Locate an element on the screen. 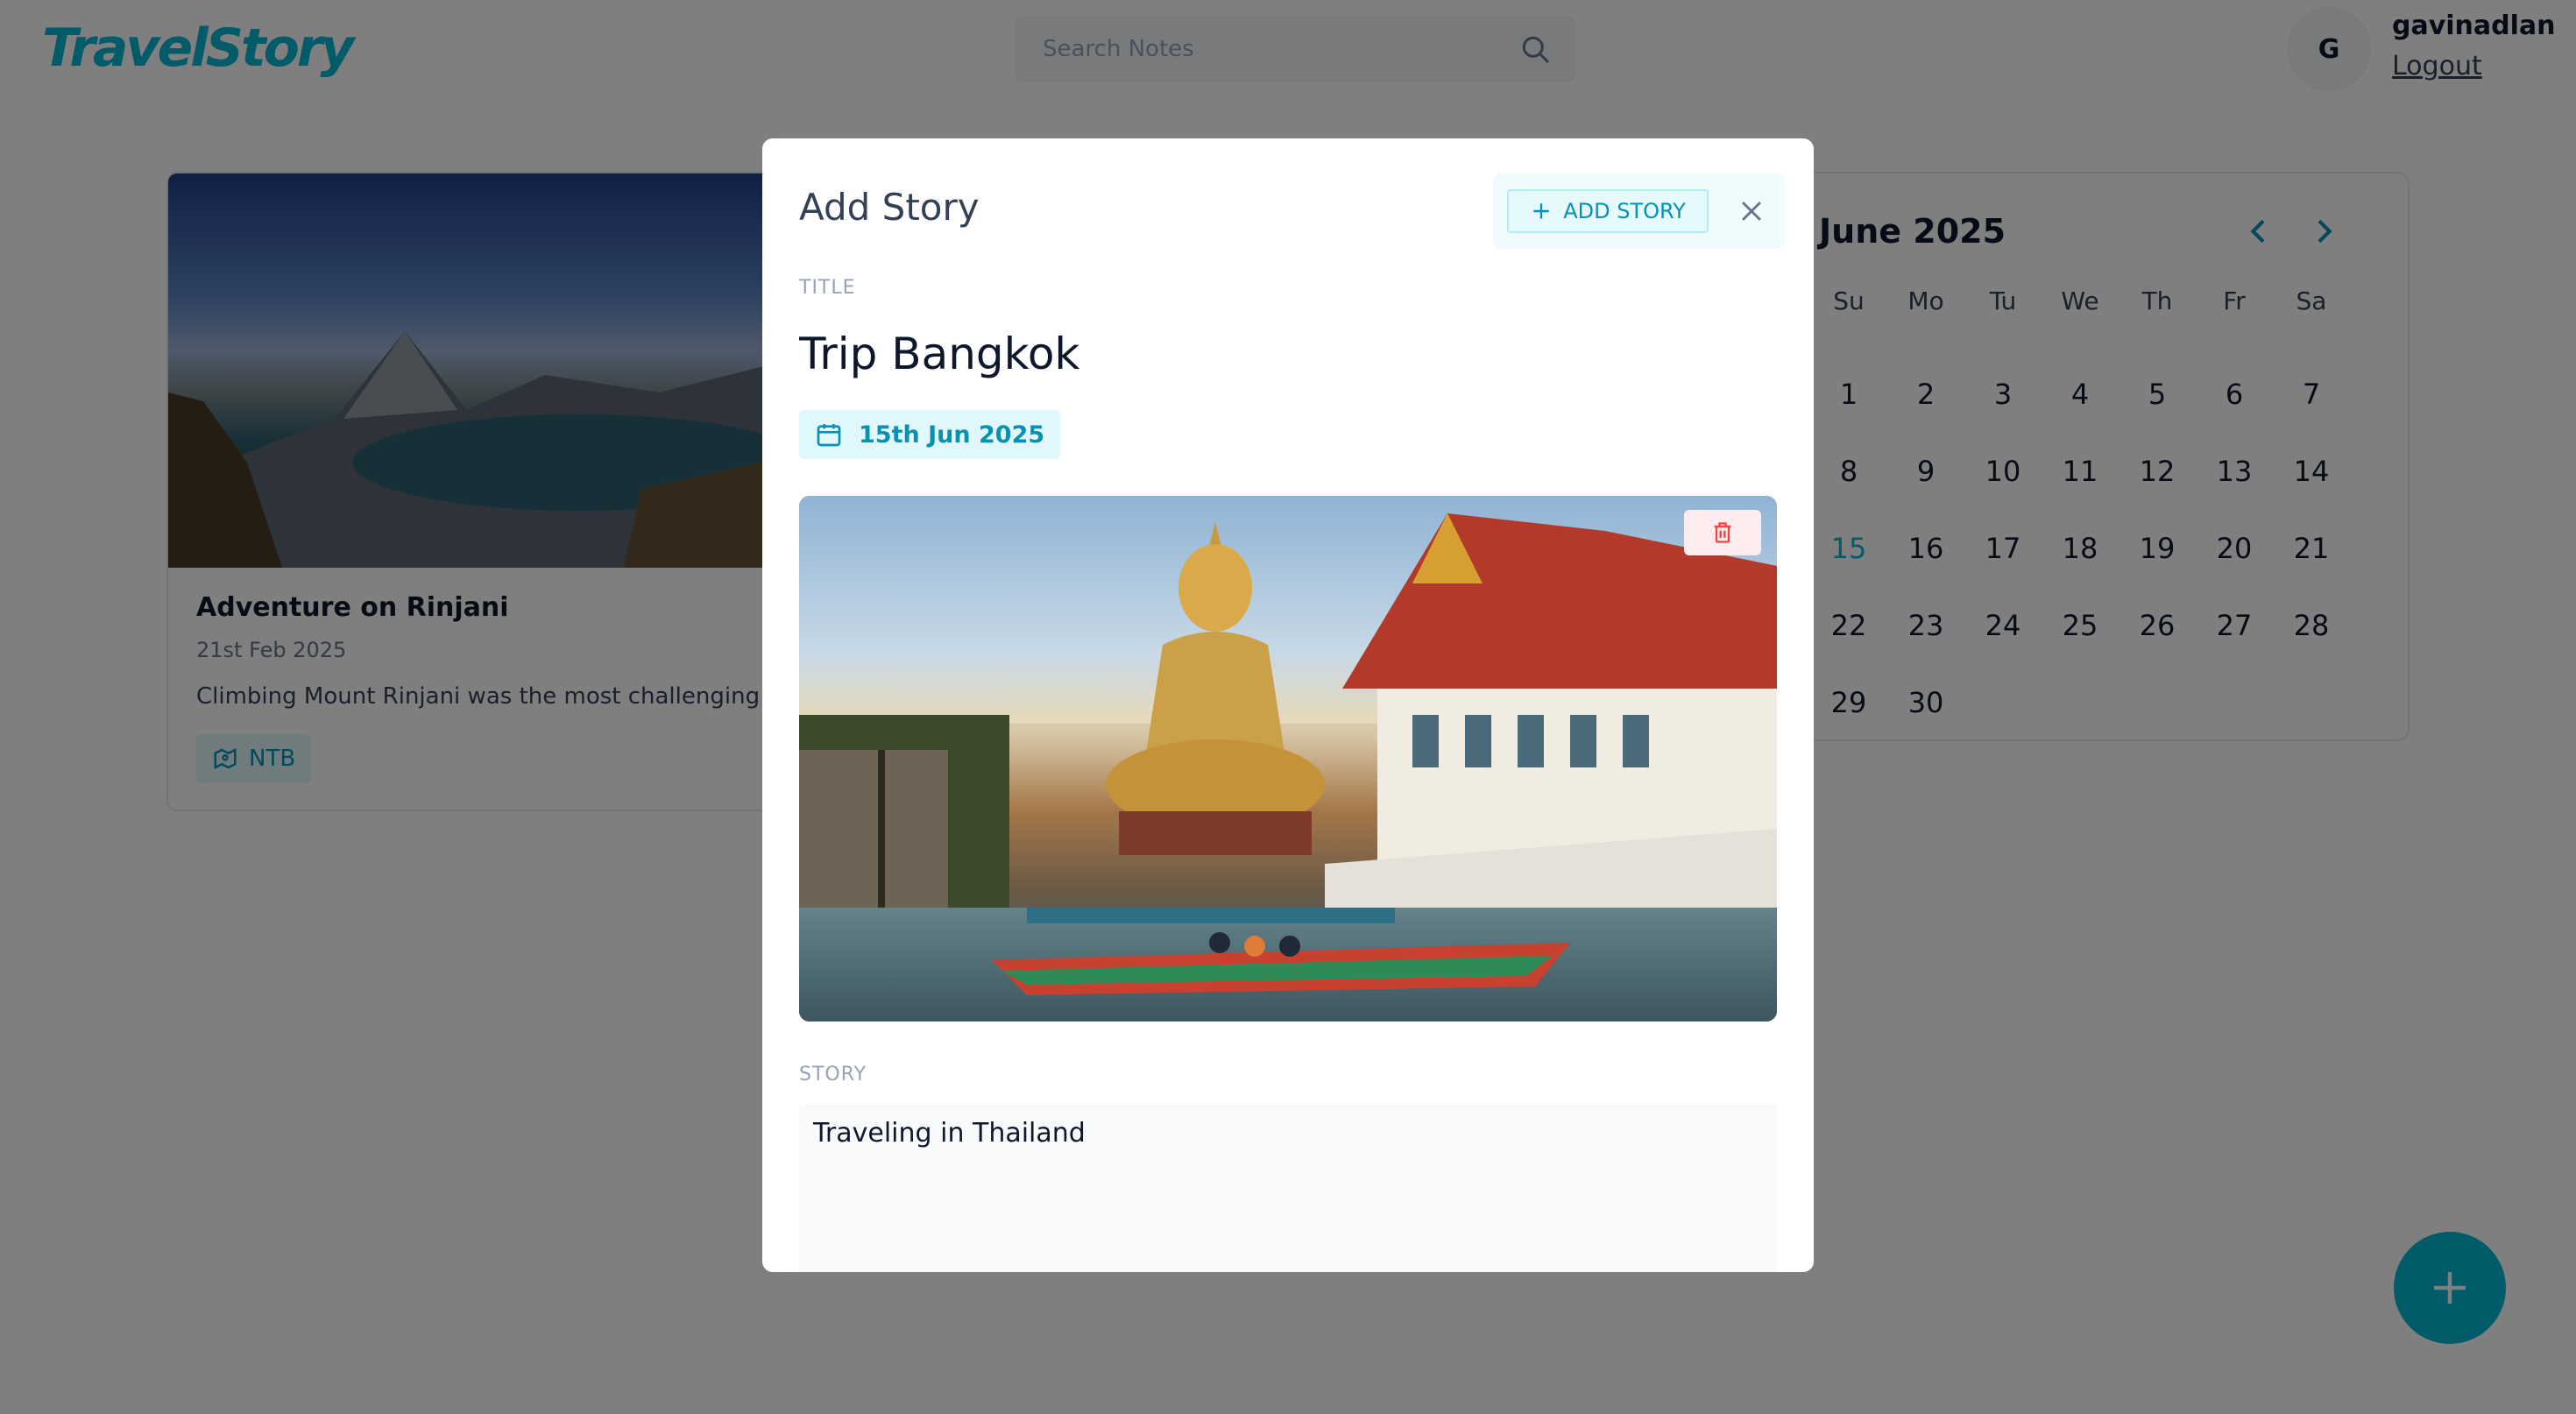  story-photo is located at coordinates (1288, 759).